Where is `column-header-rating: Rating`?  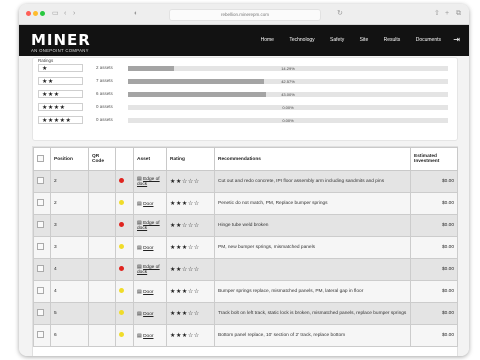 column-header-rating: Rating is located at coordinates (190, 159).